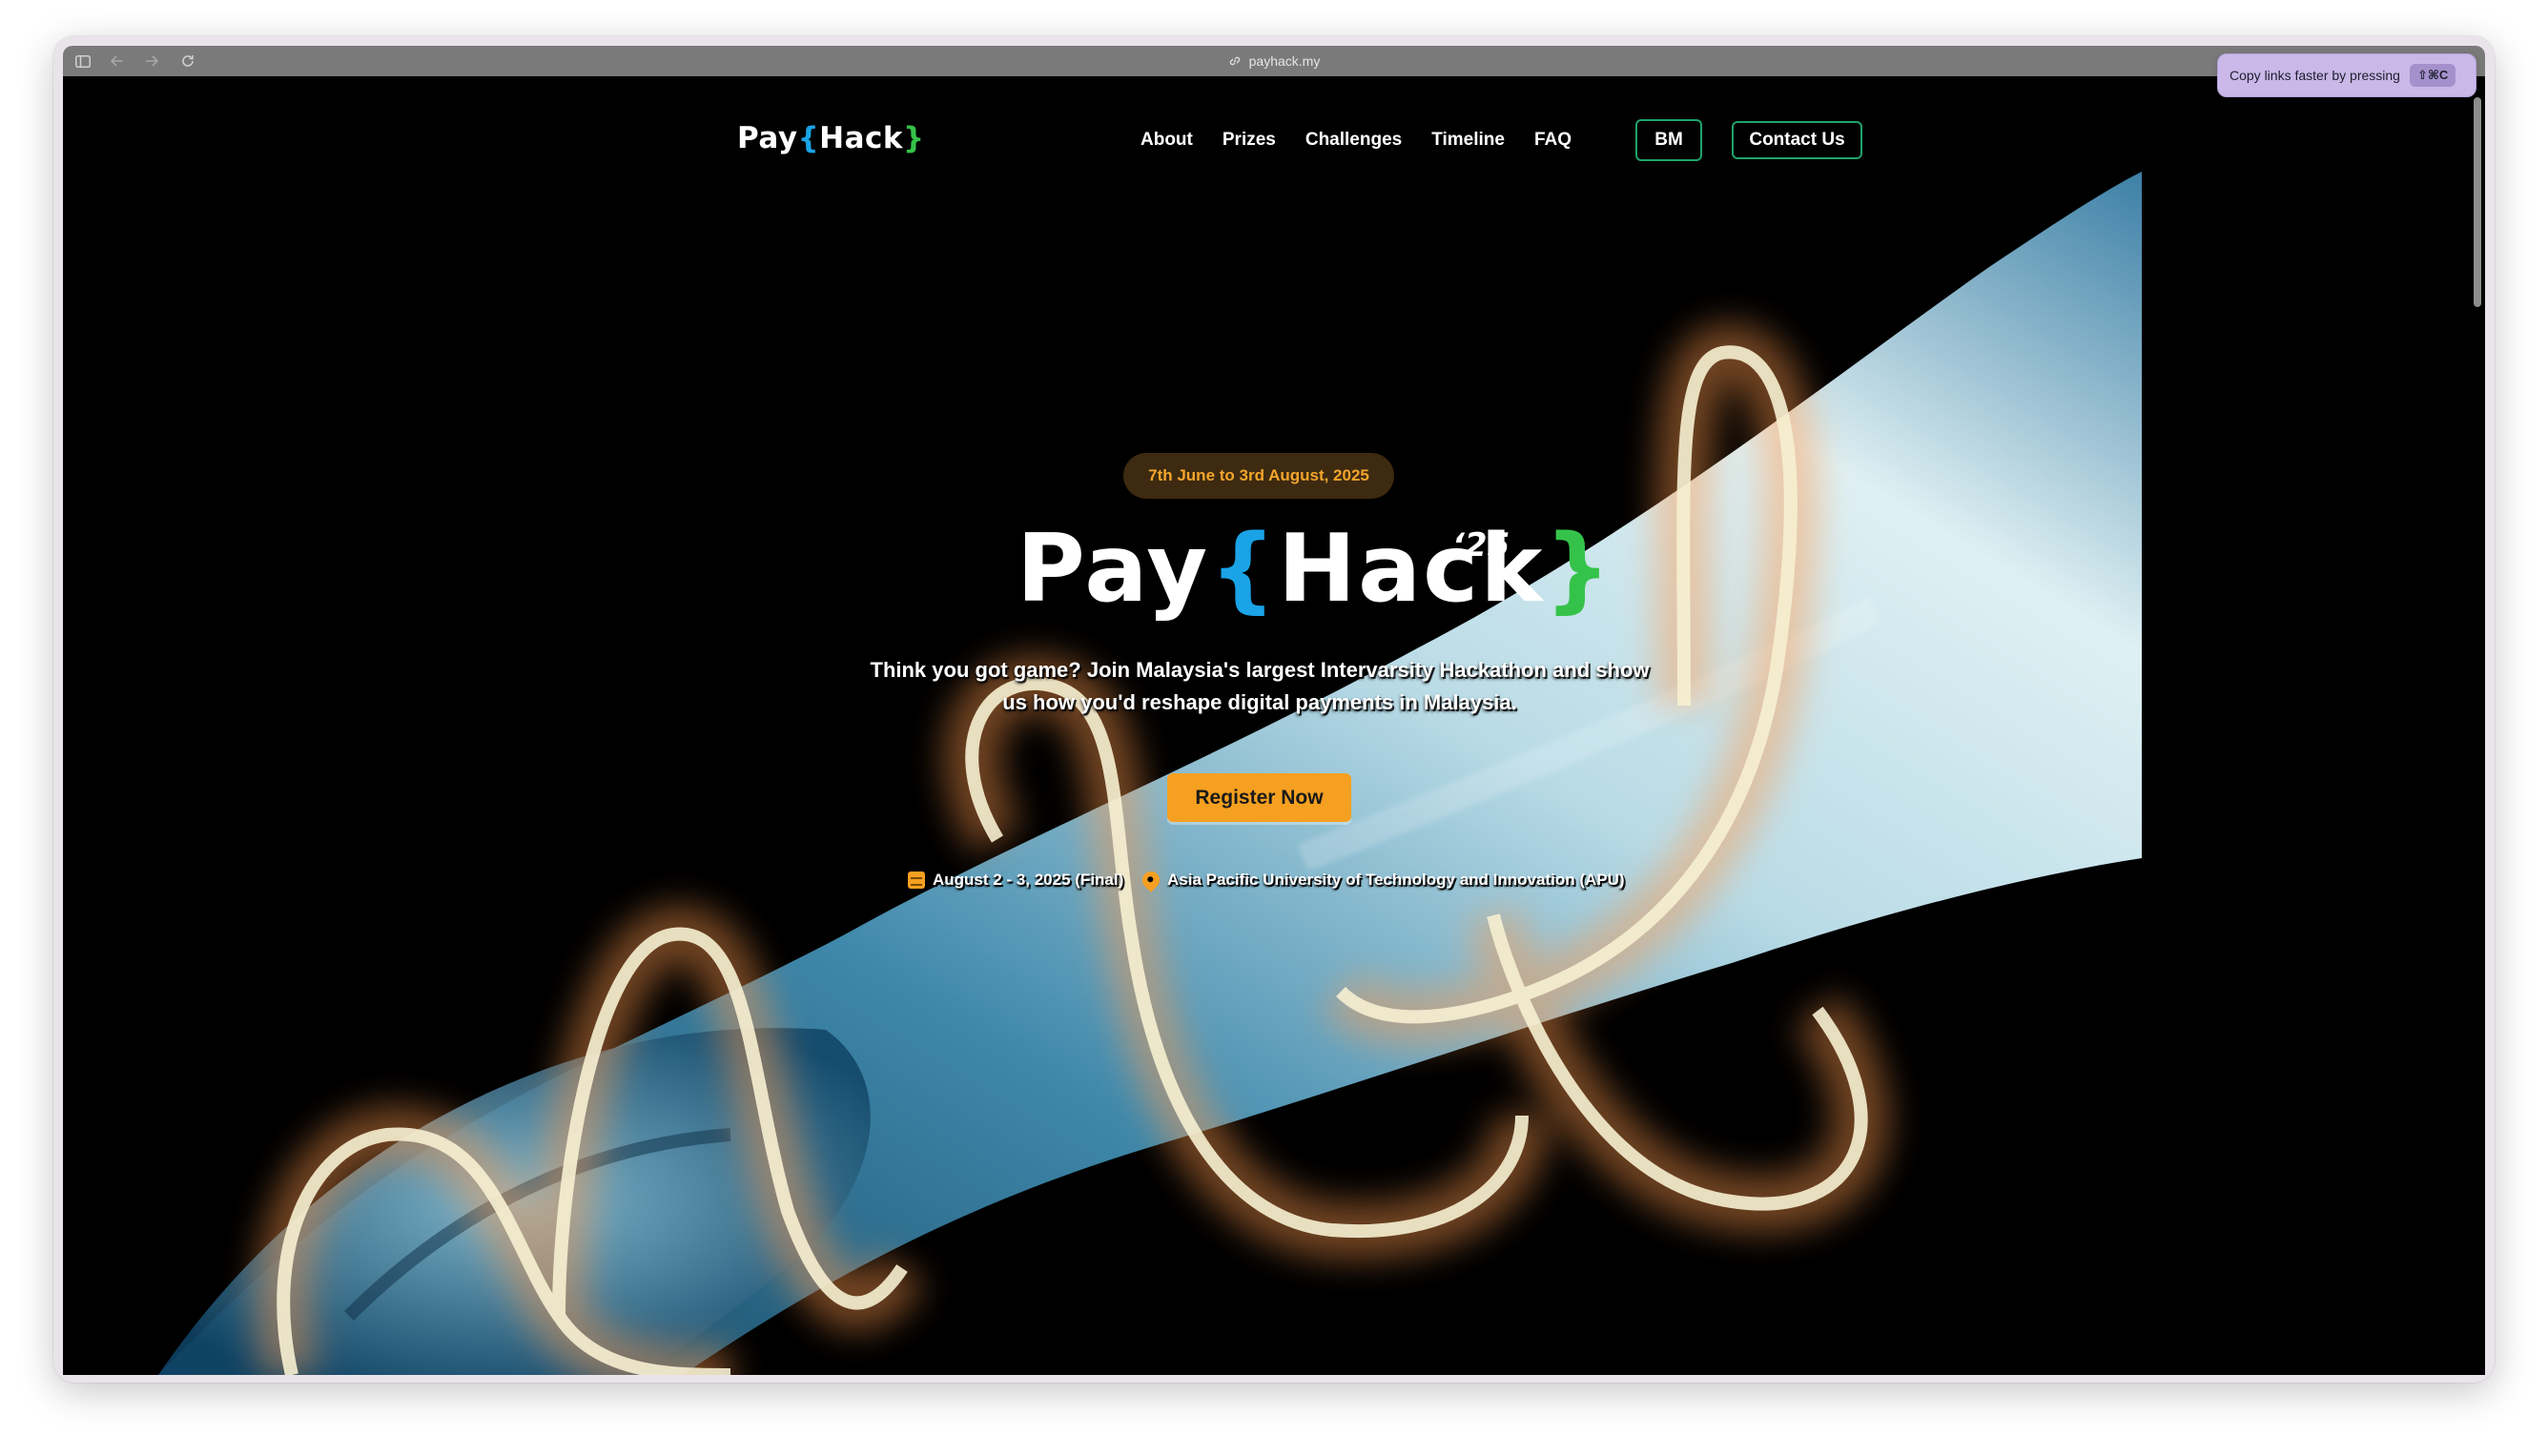 This screenshot has height=1456, width=2548. Describe the element at coordinates (1258, 476) in the screenshot. I see `event-date-pill: 7th June to 3rd August, 2025` at that location.